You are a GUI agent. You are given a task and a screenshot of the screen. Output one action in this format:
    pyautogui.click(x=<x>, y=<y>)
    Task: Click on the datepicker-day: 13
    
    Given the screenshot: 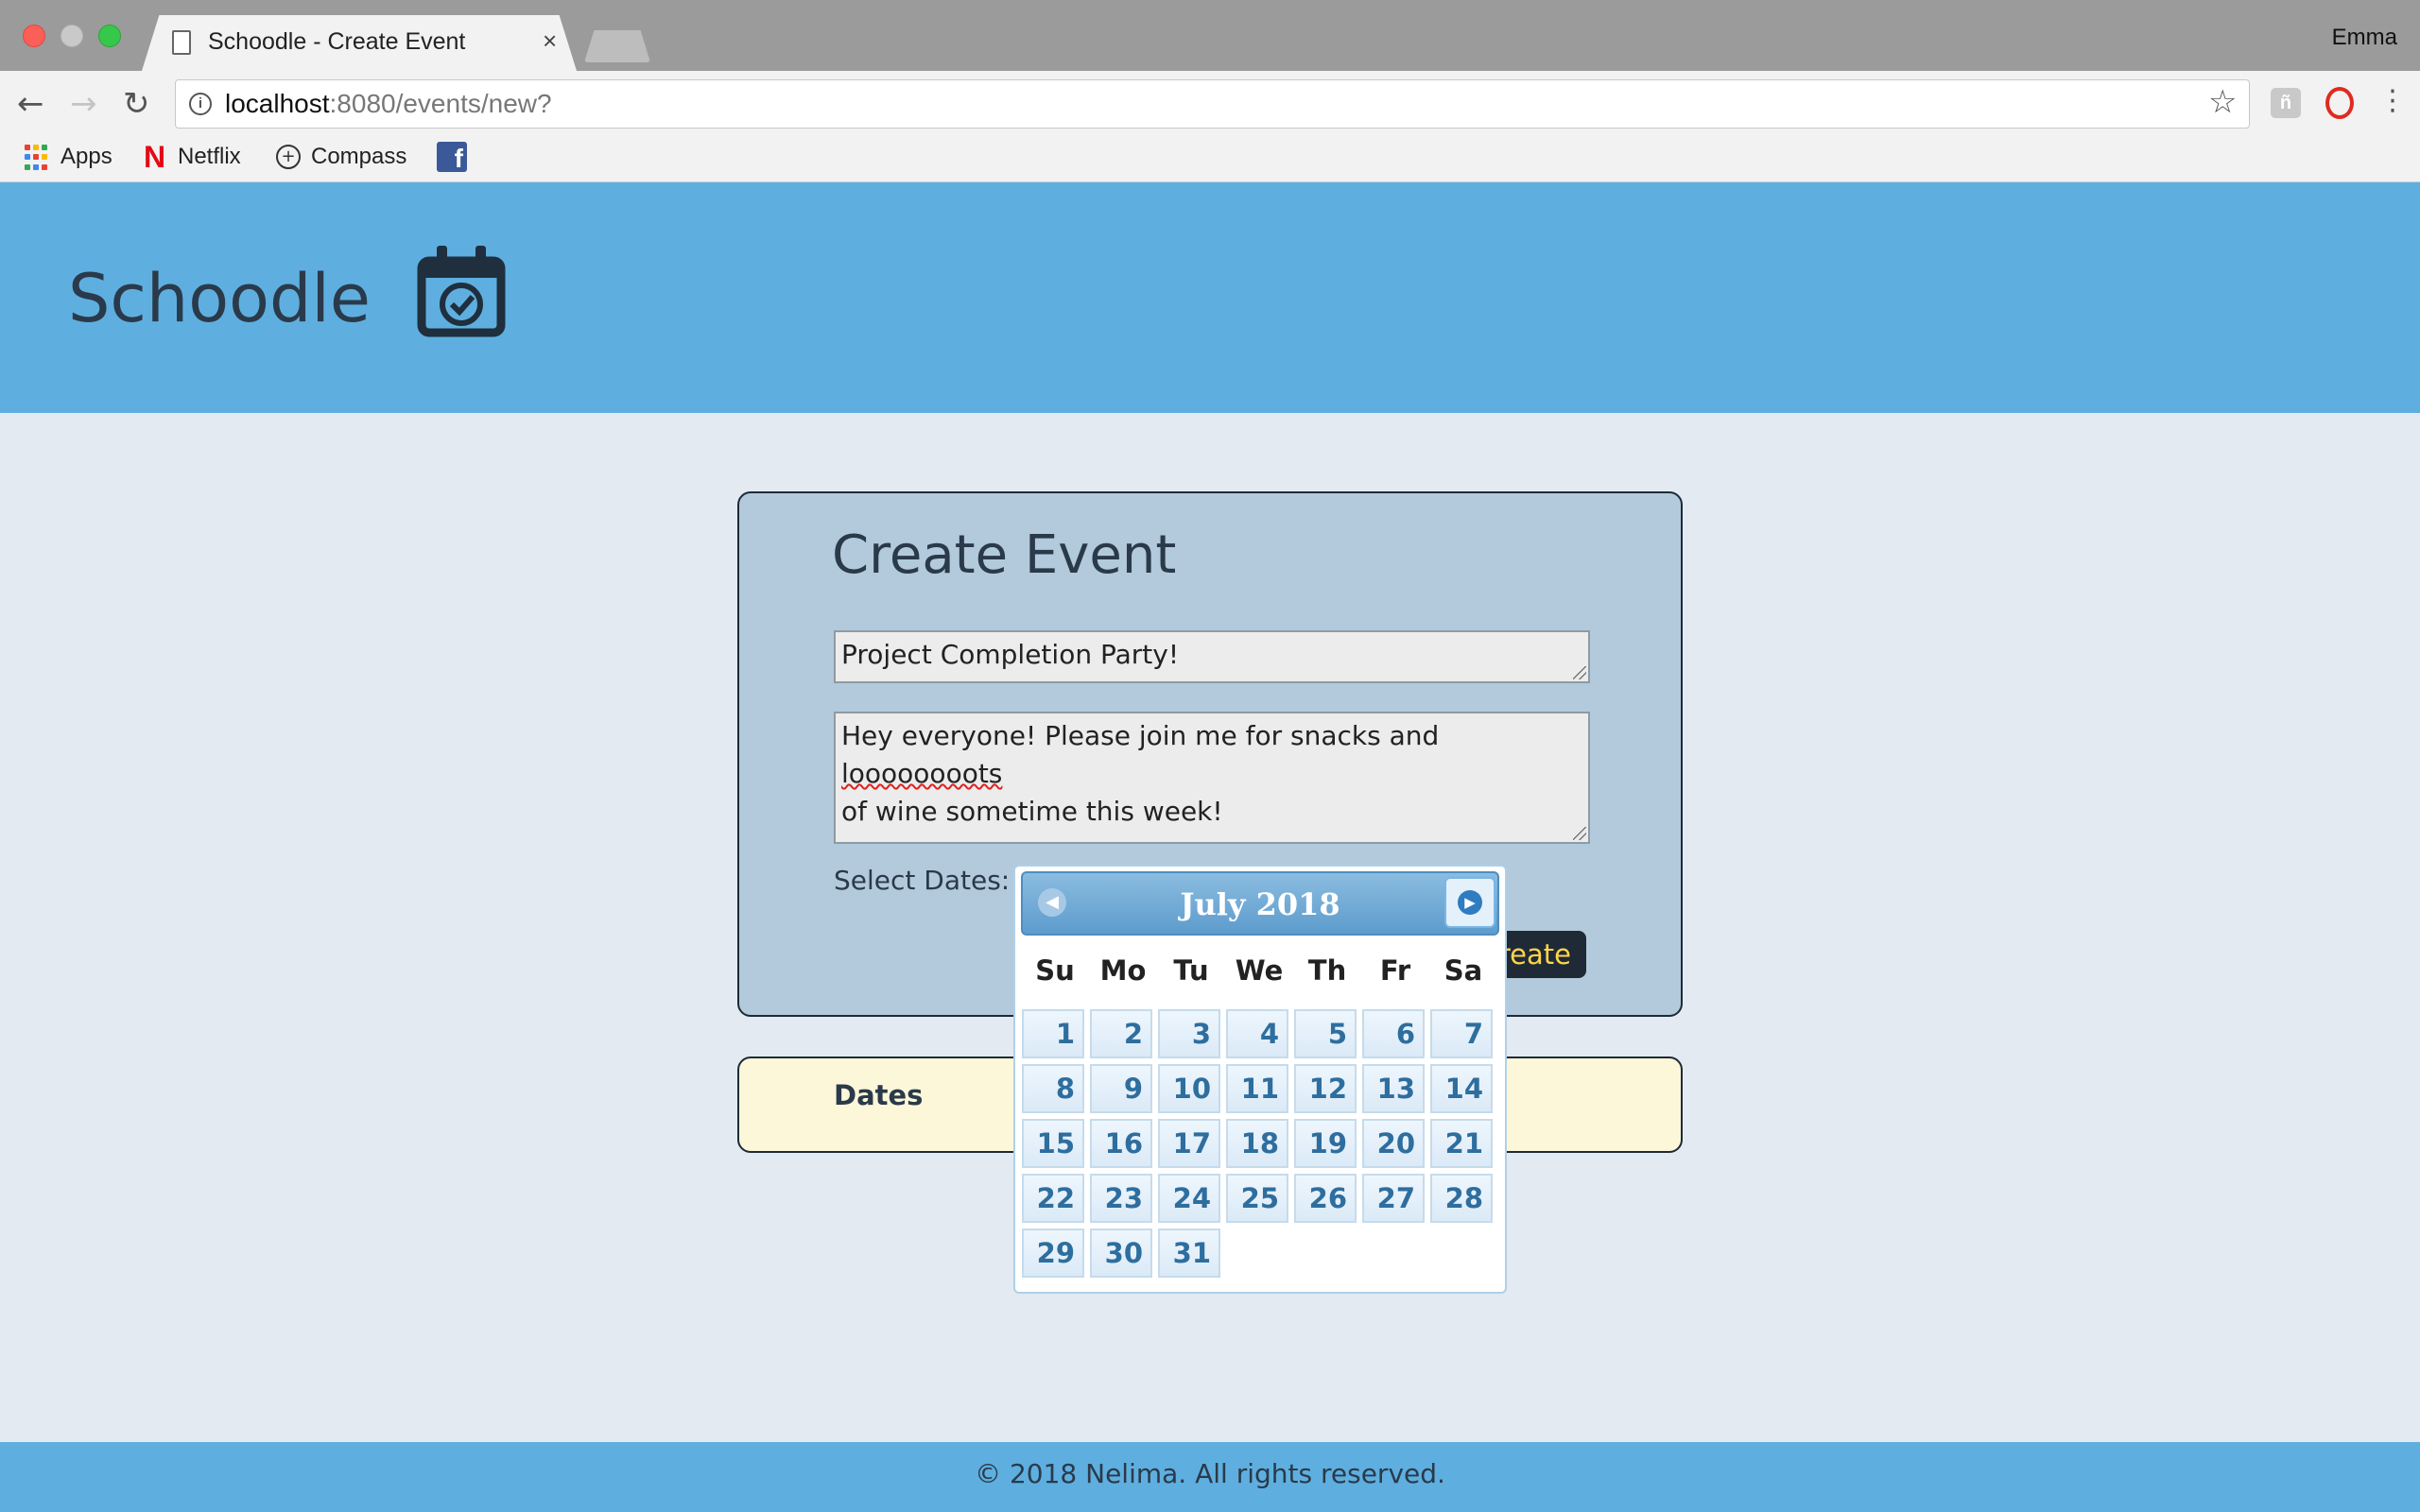 What is the action you would take?
    pyautogui.click(x=1393, y=1088)
    